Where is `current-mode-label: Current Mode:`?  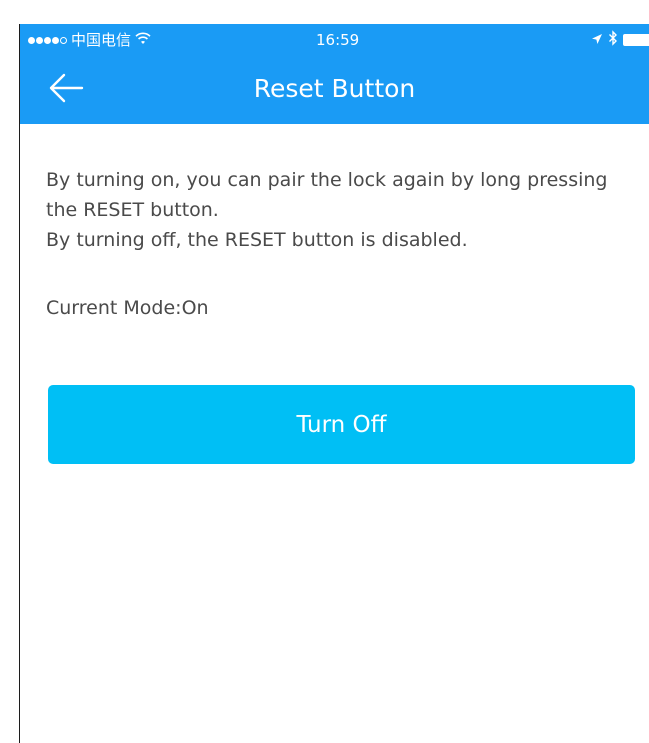
current-mode-label: Current Mode: is located at coordinates (114, 308).